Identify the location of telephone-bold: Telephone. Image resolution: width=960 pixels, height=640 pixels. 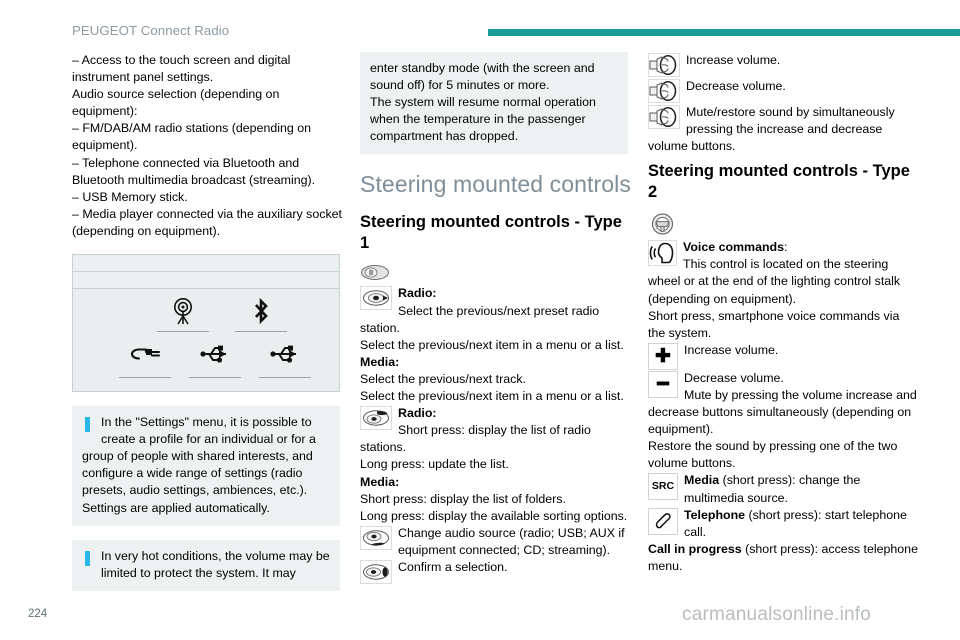
(715, 514).